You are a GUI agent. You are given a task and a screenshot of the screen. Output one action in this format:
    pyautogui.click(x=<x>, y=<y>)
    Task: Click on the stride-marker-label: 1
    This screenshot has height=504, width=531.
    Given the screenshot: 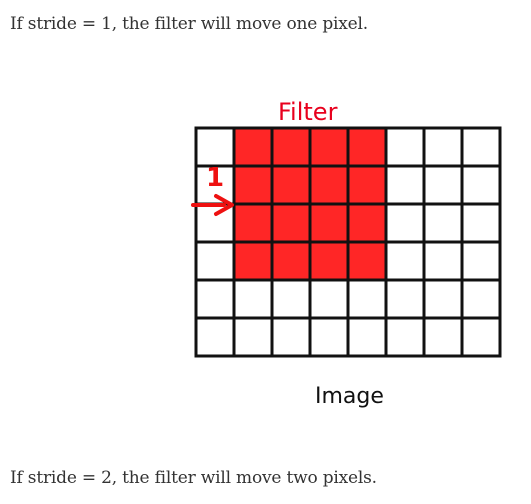 What is the action you would take?
    pyautogui.click(x=215, y=178)
    